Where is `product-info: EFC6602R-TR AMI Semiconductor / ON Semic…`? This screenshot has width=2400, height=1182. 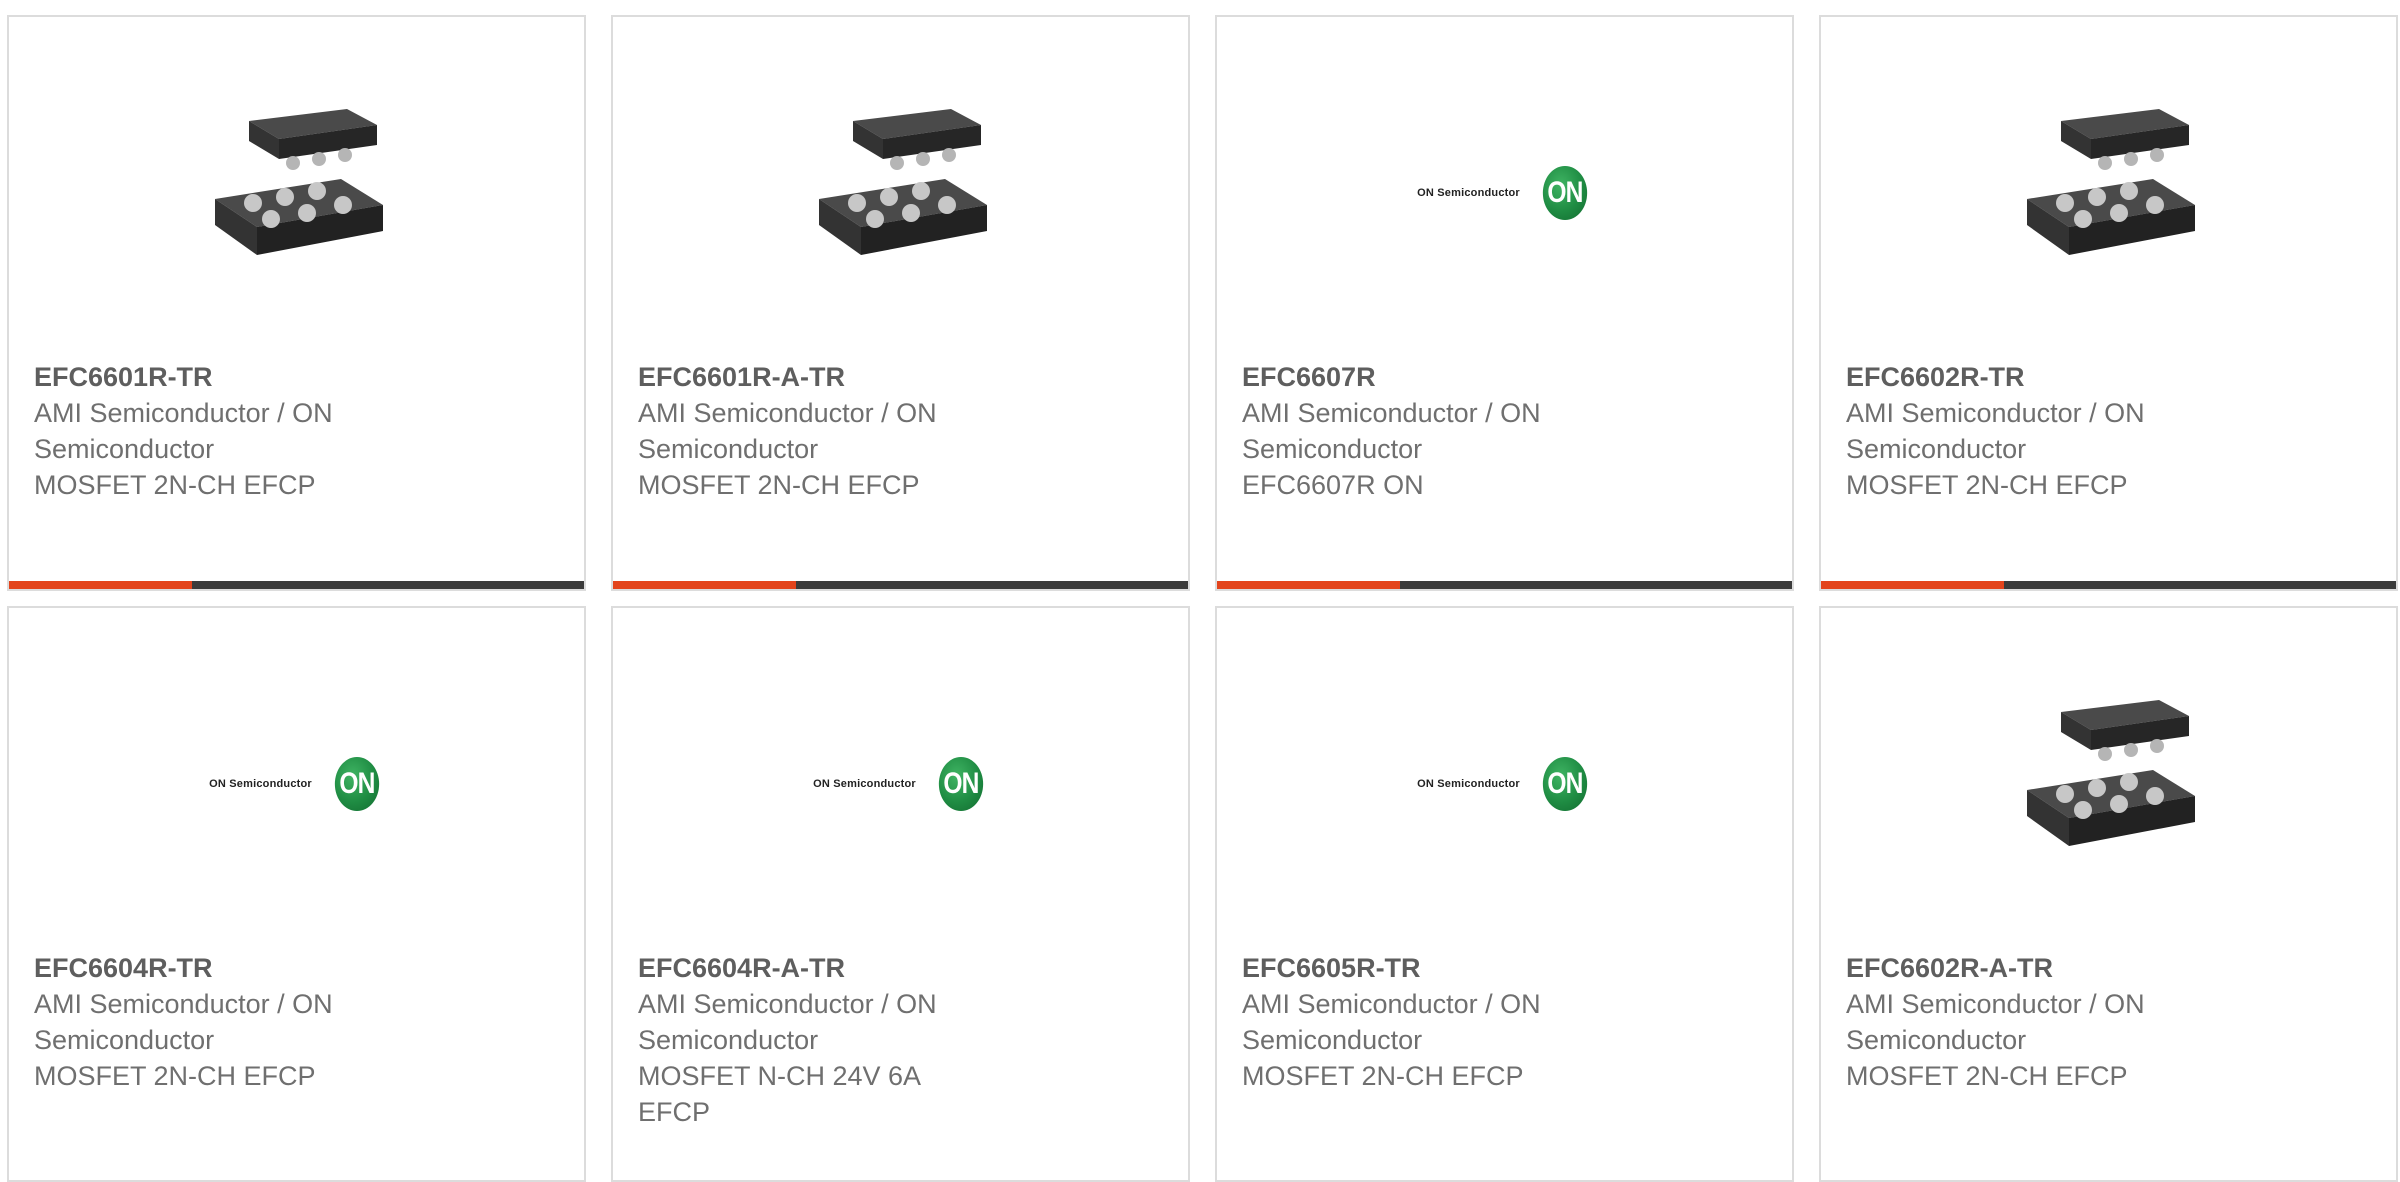 product-info: EFC6602R-TR AMI Semiconductor / ON Semic… is located at coordinates (2111, 431).